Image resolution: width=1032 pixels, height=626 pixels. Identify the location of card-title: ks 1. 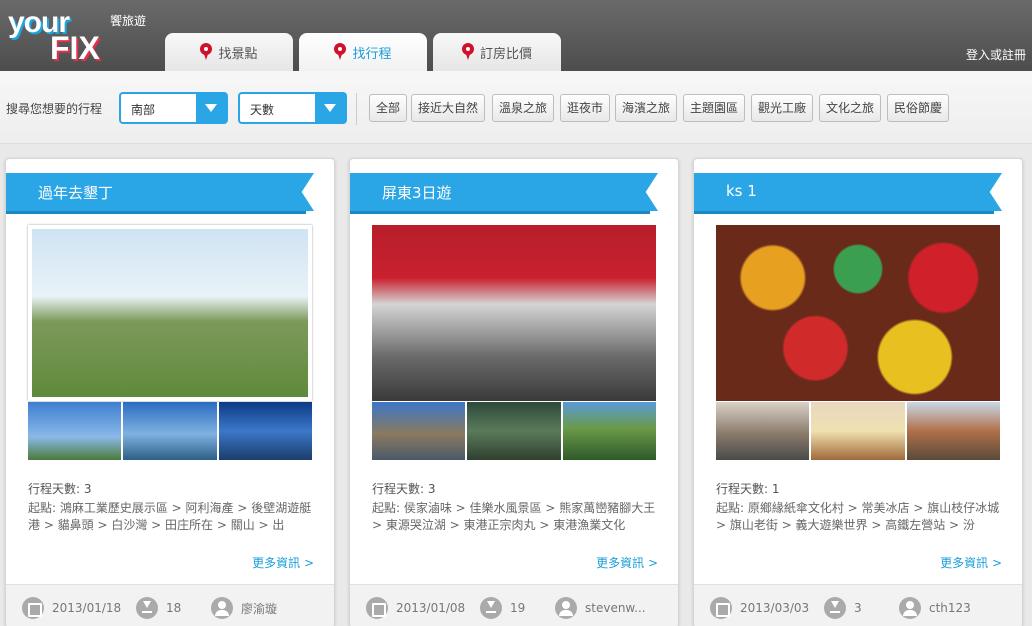
(741, 191).